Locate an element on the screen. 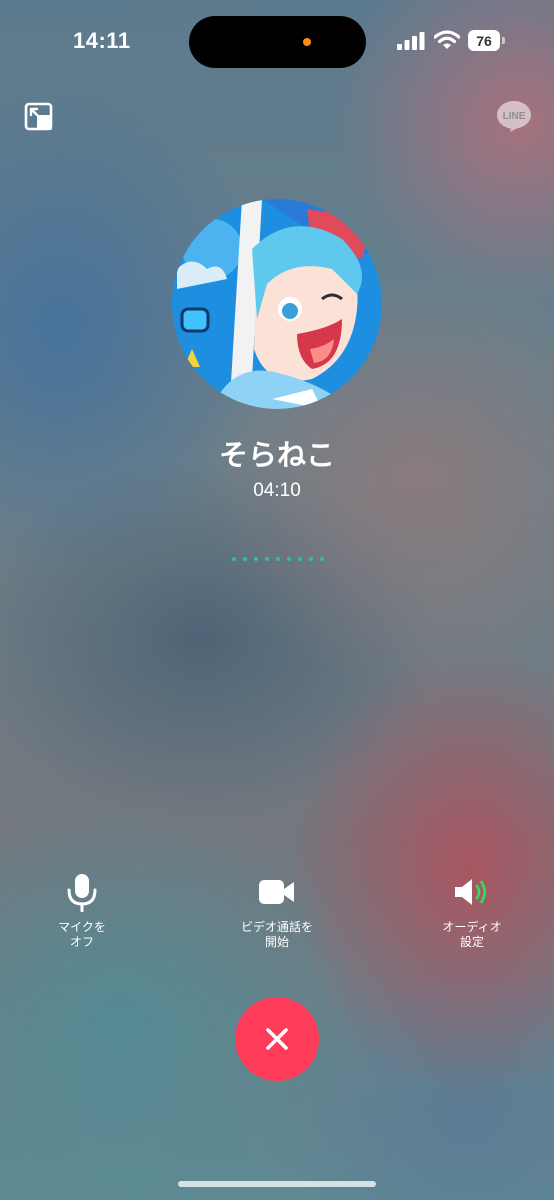 Image resolution: width=554 pixels, height=1200 pixels. audio-settings-button: オーディオ 設定 is located at coordinates (472, 911).